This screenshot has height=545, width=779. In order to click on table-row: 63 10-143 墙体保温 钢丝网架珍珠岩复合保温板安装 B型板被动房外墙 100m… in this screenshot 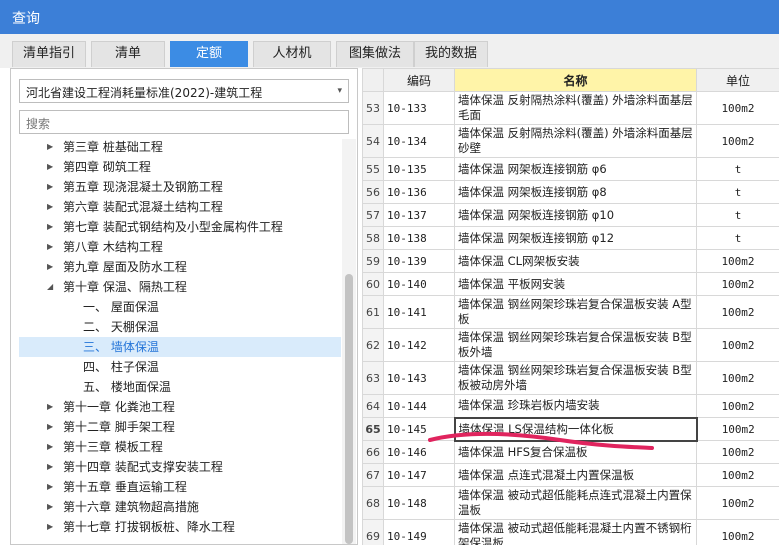, I will do `click(570, 378)`.